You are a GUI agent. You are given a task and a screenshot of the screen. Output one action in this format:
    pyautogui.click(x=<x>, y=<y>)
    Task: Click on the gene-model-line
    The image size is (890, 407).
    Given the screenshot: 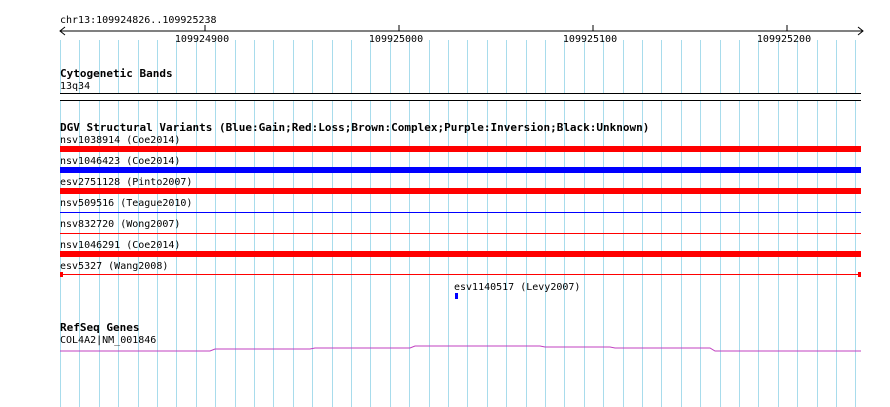 What is the action you would take?
    pyautogui.click(x=461, y=349)
    